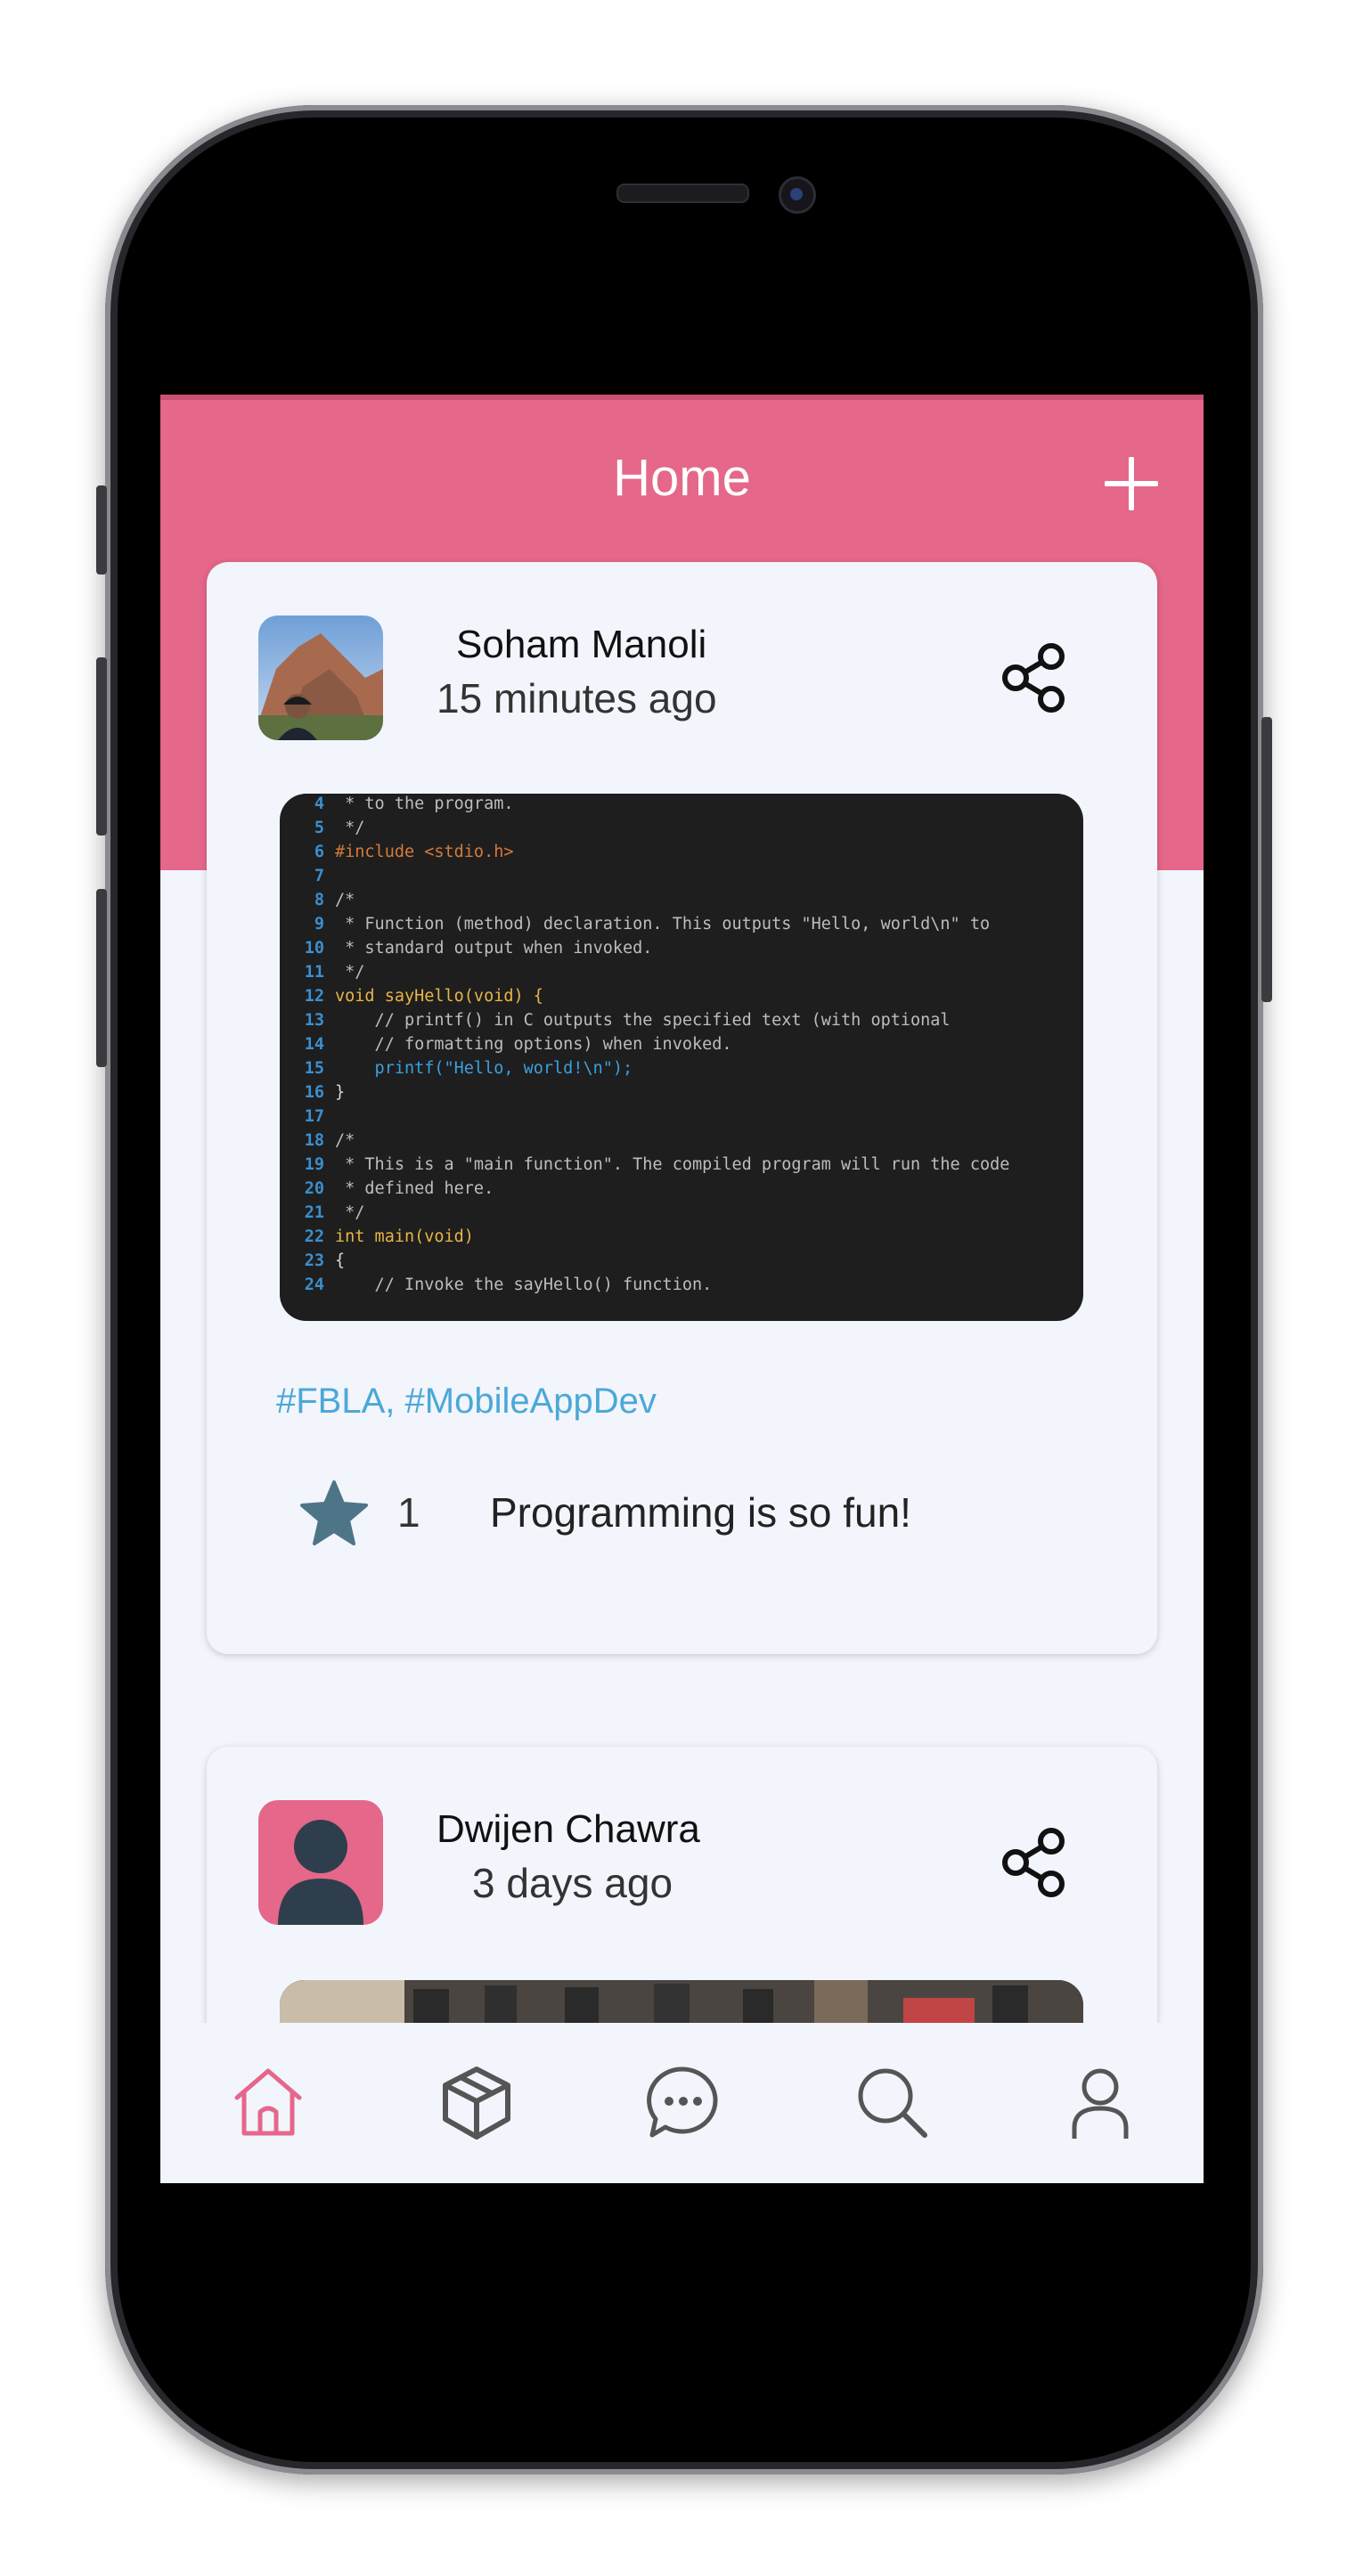 The width and height of the screenshot is (1363, 2576). Describe the element at coordinates (682, 398) in the screenshot. I see `header-top-line` at that location.